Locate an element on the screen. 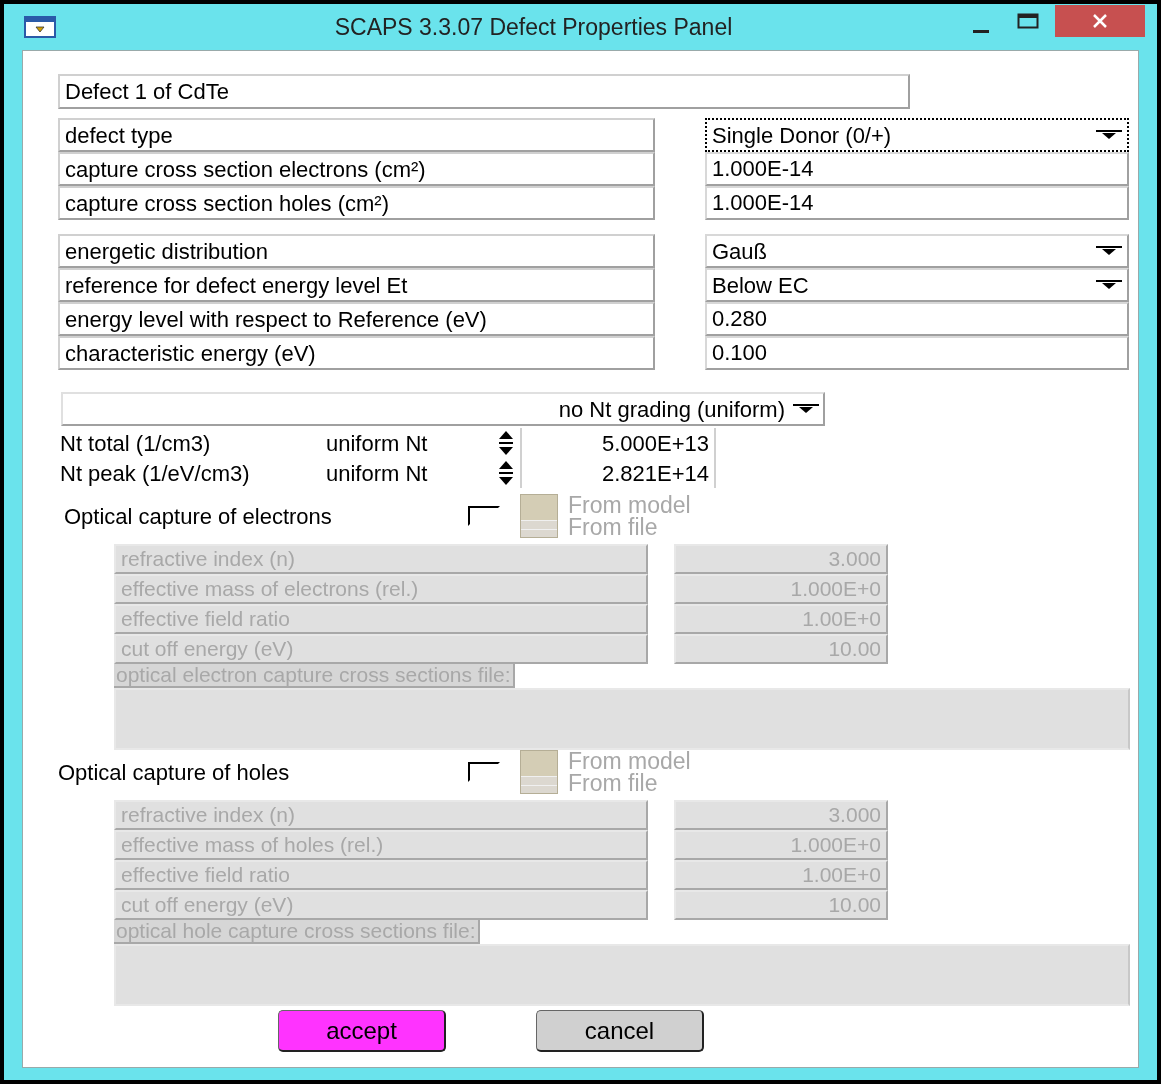  accept-button: accept is located at coordinates (362, 1031).